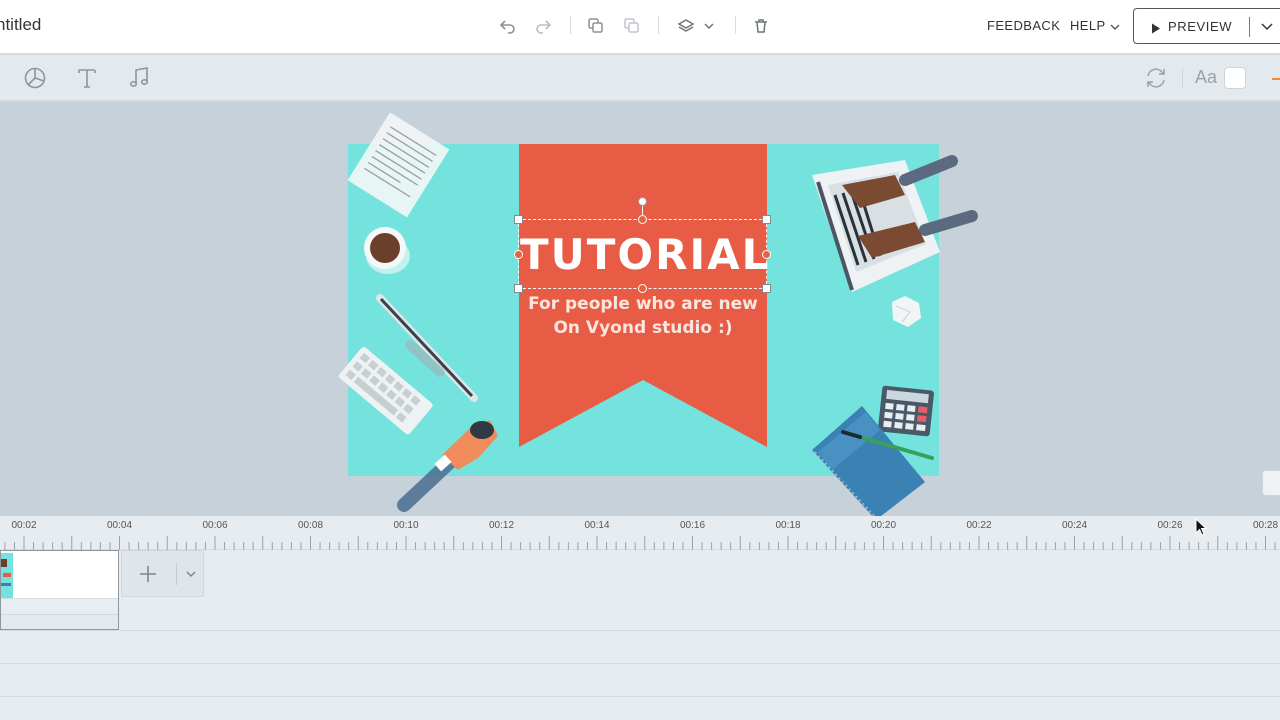 This screenshot has width=1280, height=720. Describe the element at coordinates (35, 78) in the screenshot. I see `chart-icon` at that location.